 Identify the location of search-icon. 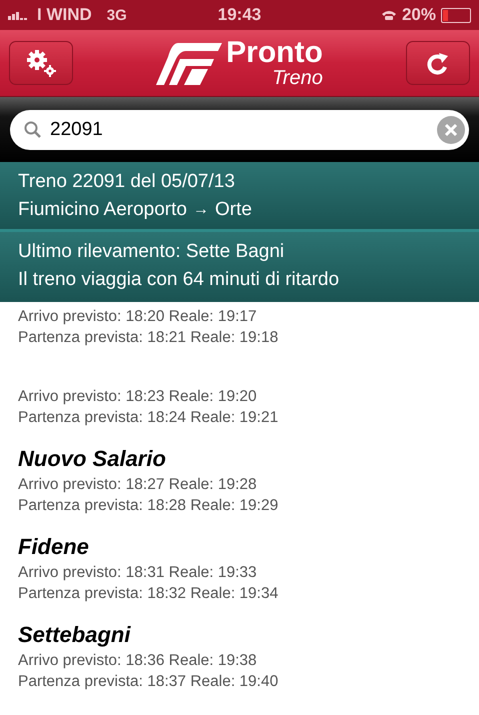
(33, 129).